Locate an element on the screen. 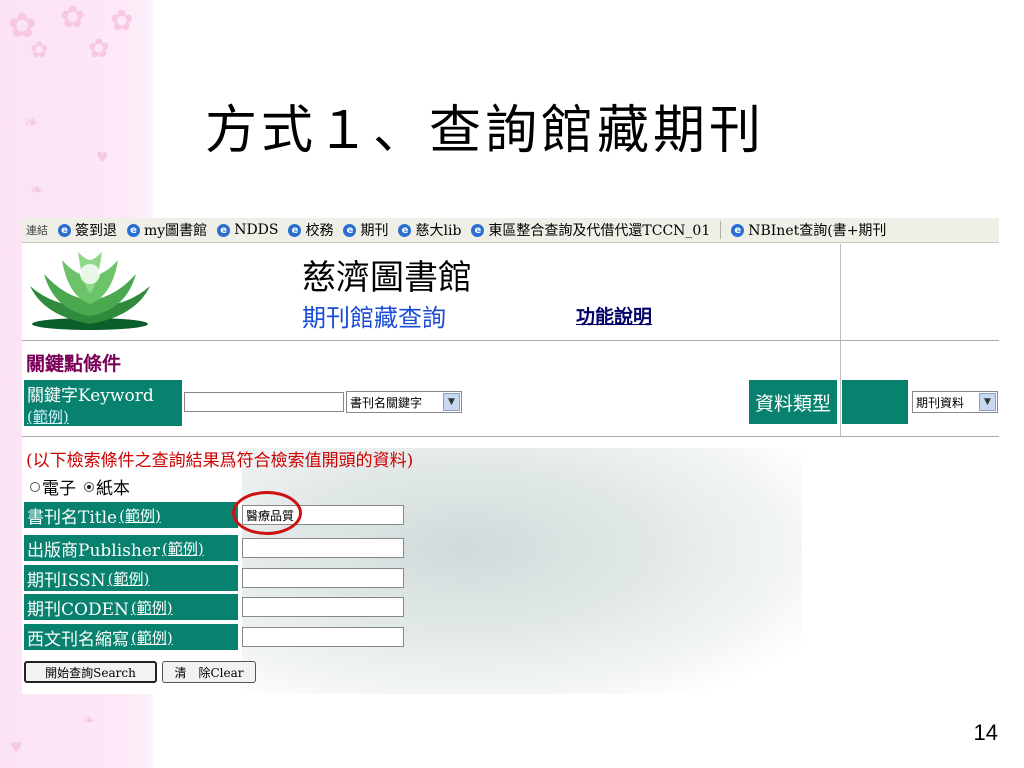 The image size is (1024, 768). field-label-abbreviation: 西文刊名縮寫 (範例) is located at coordinates (131, 637).